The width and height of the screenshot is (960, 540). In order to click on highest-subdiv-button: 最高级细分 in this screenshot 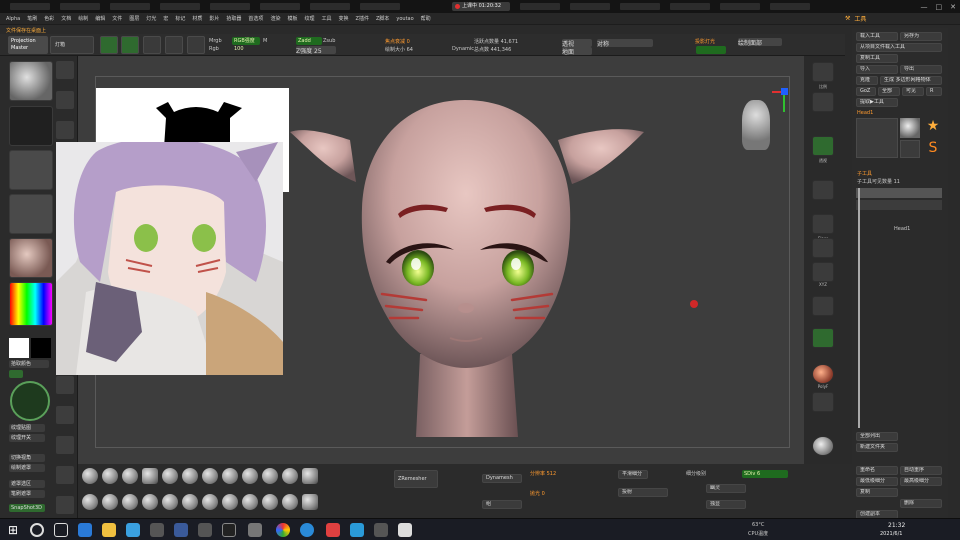, I will do `click(921, 481)`.